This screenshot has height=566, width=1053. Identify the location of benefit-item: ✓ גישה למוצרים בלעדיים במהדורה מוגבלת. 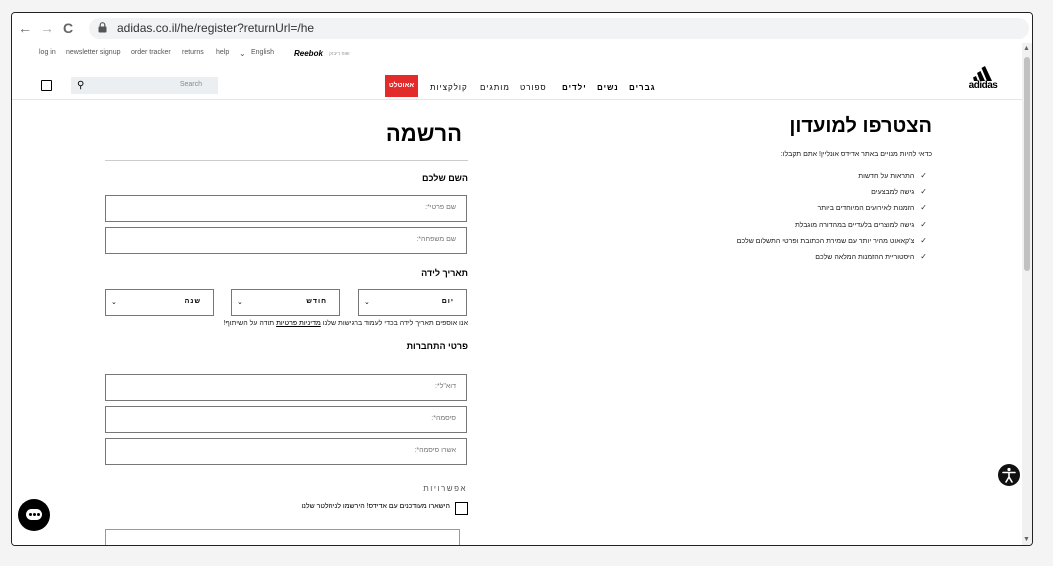
(749, 224).